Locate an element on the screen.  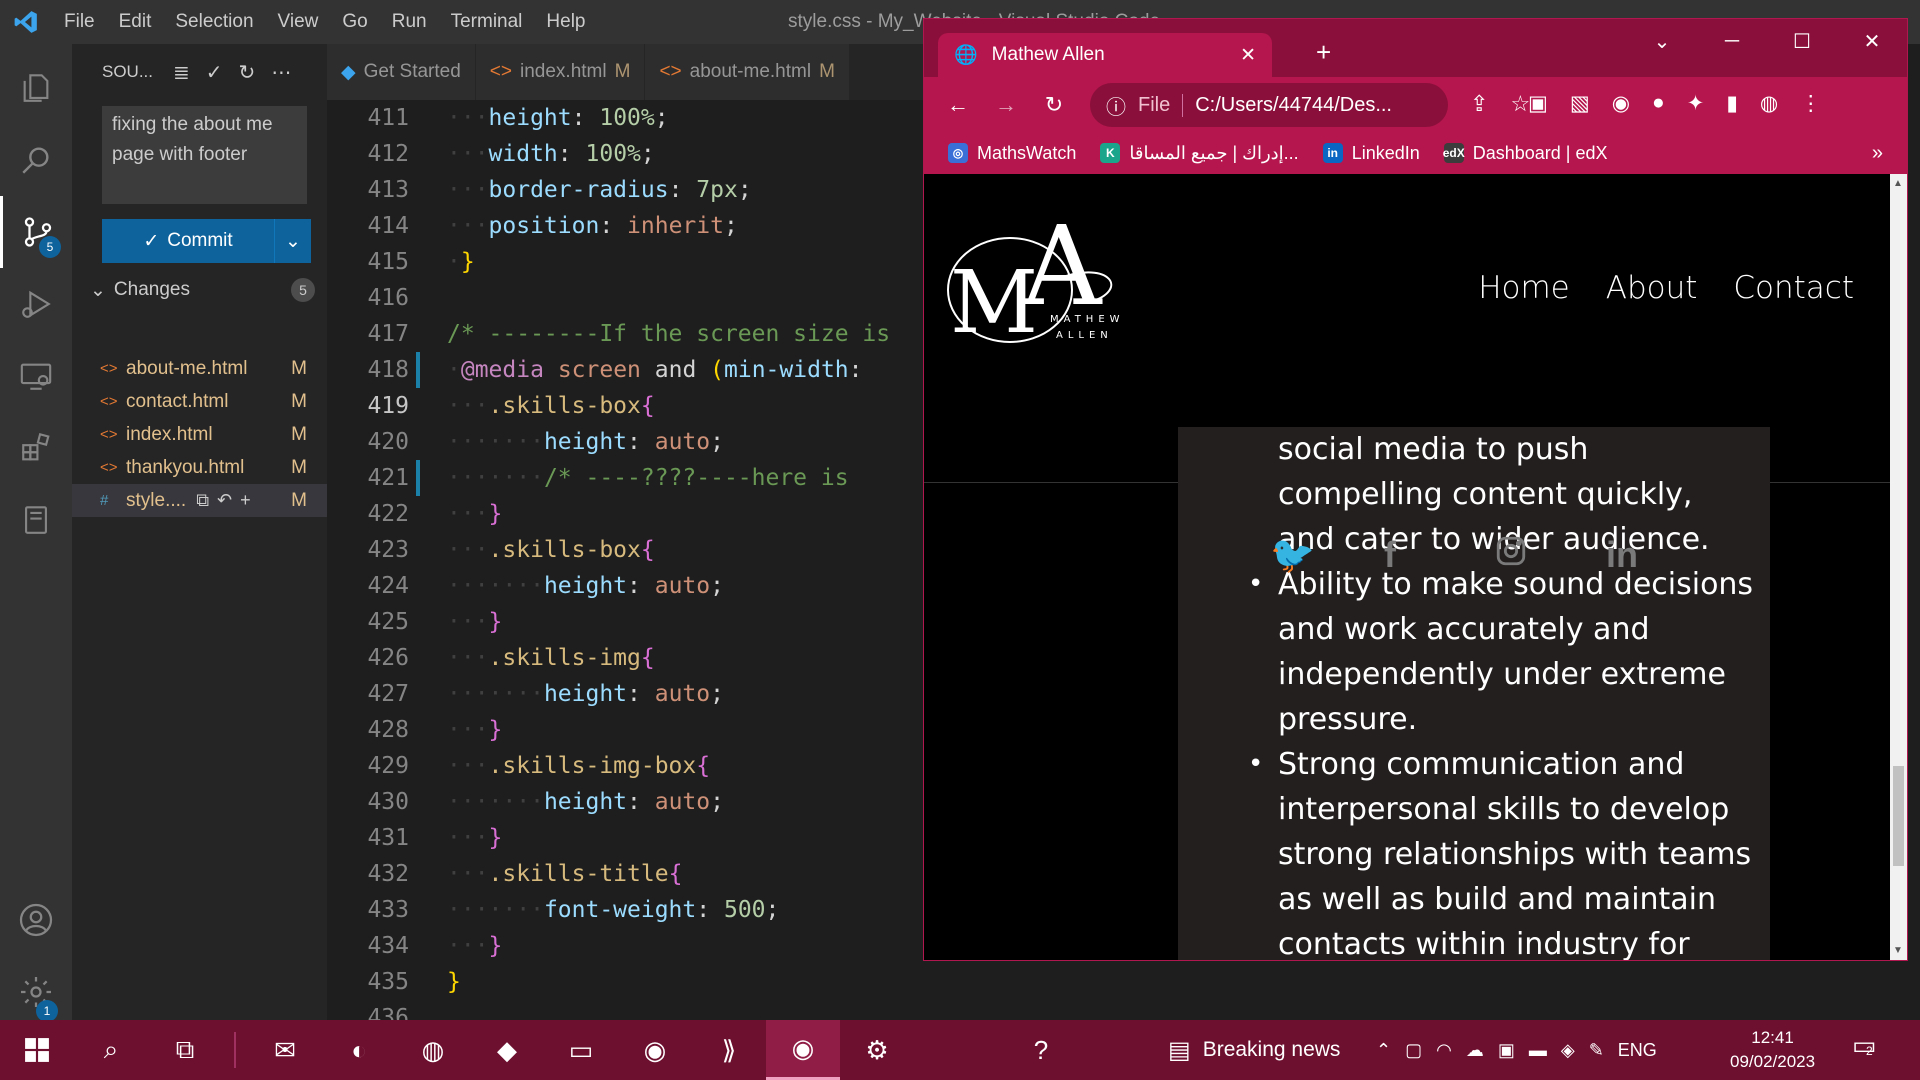
share-icon: ⇪ is located at coordinates (1479, 104).